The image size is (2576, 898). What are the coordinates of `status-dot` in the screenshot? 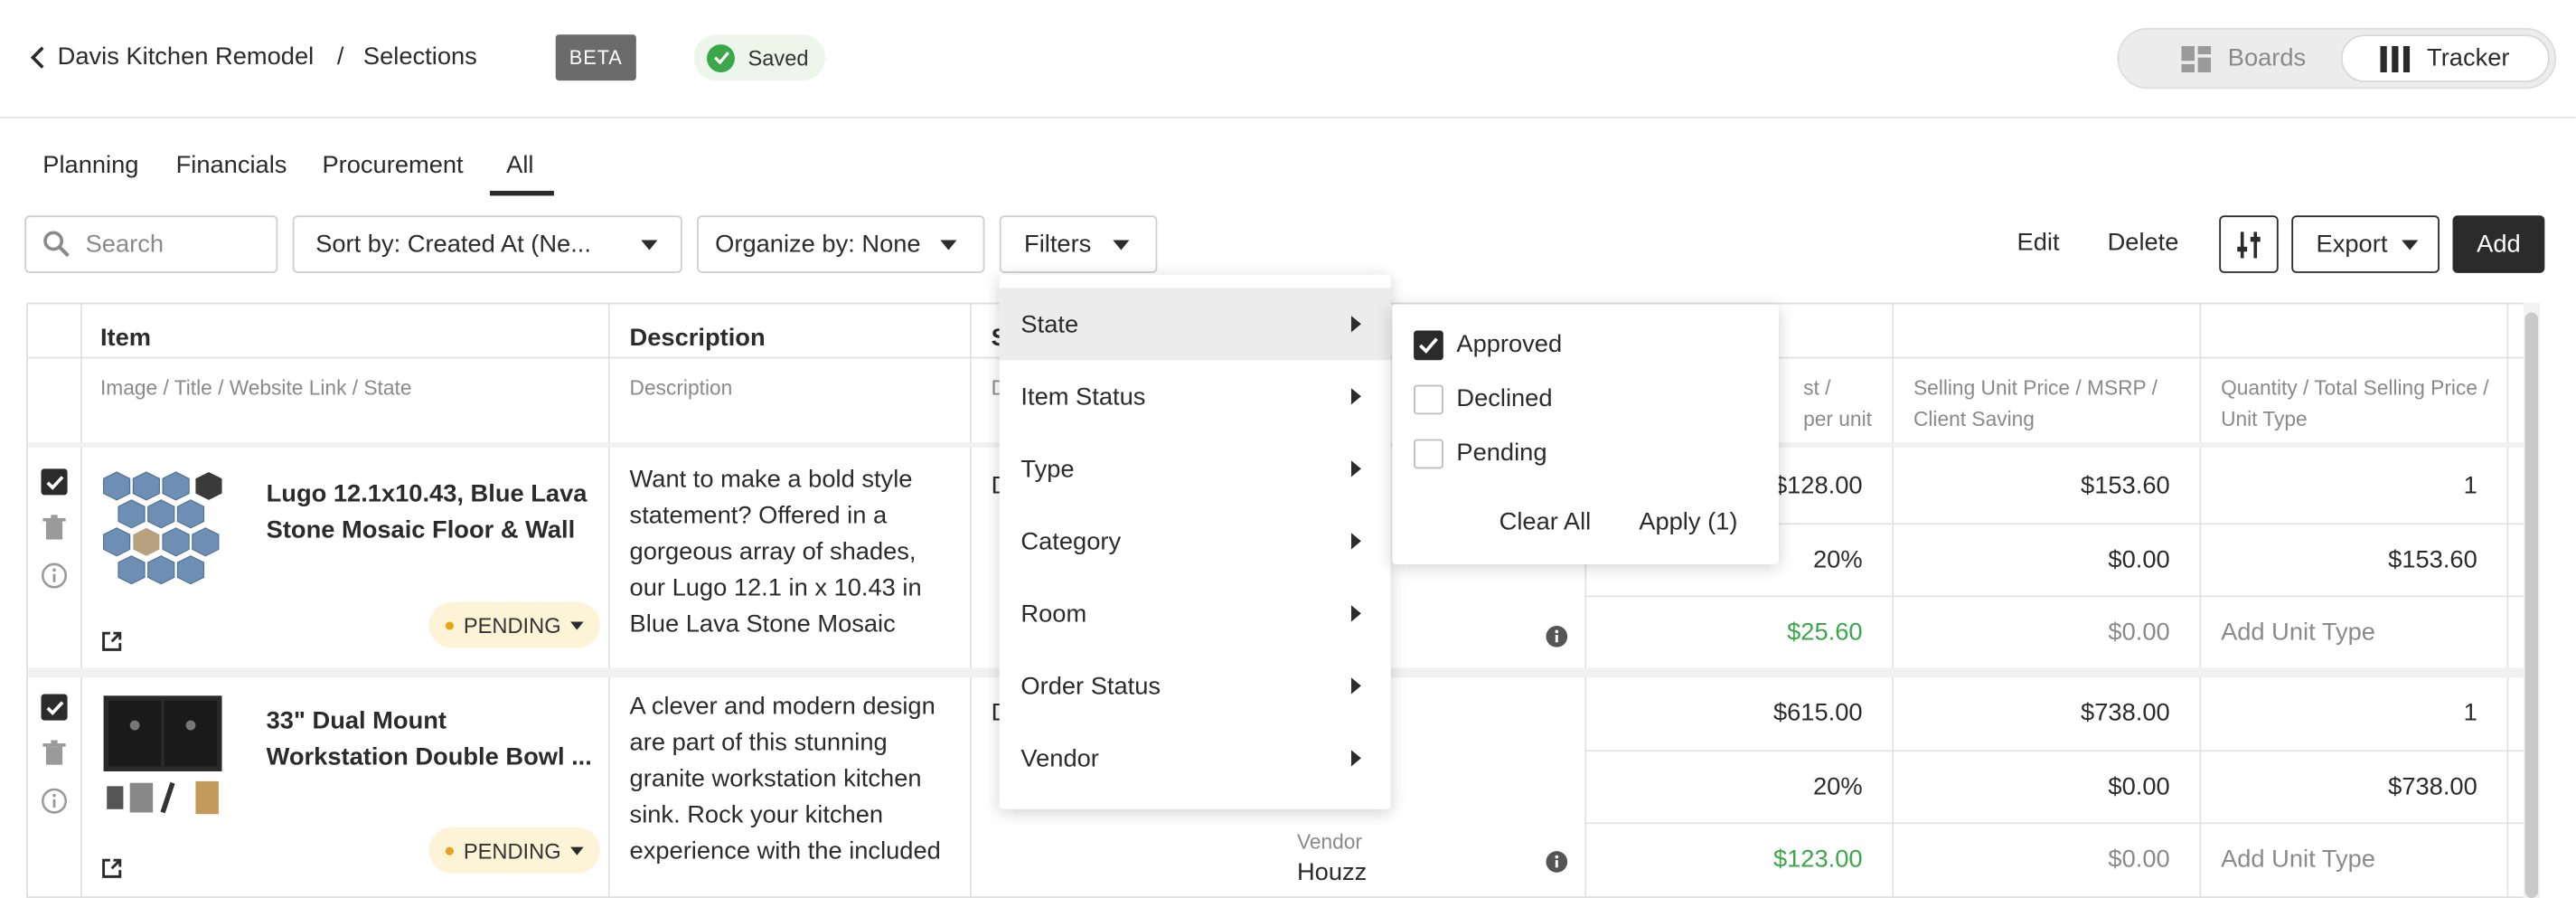 It's located at (450, 850).